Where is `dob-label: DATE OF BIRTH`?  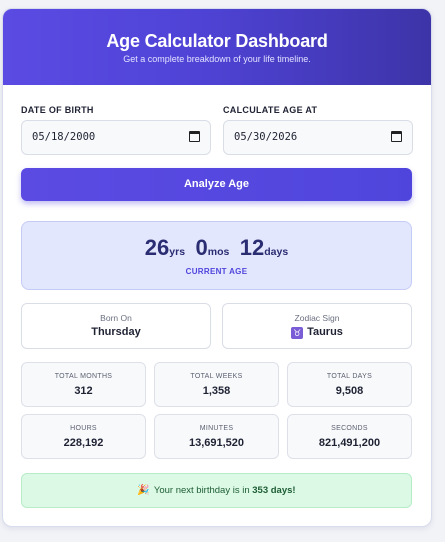 dob-label: DATE OF BIRTH is located at coordinates (57, 110).